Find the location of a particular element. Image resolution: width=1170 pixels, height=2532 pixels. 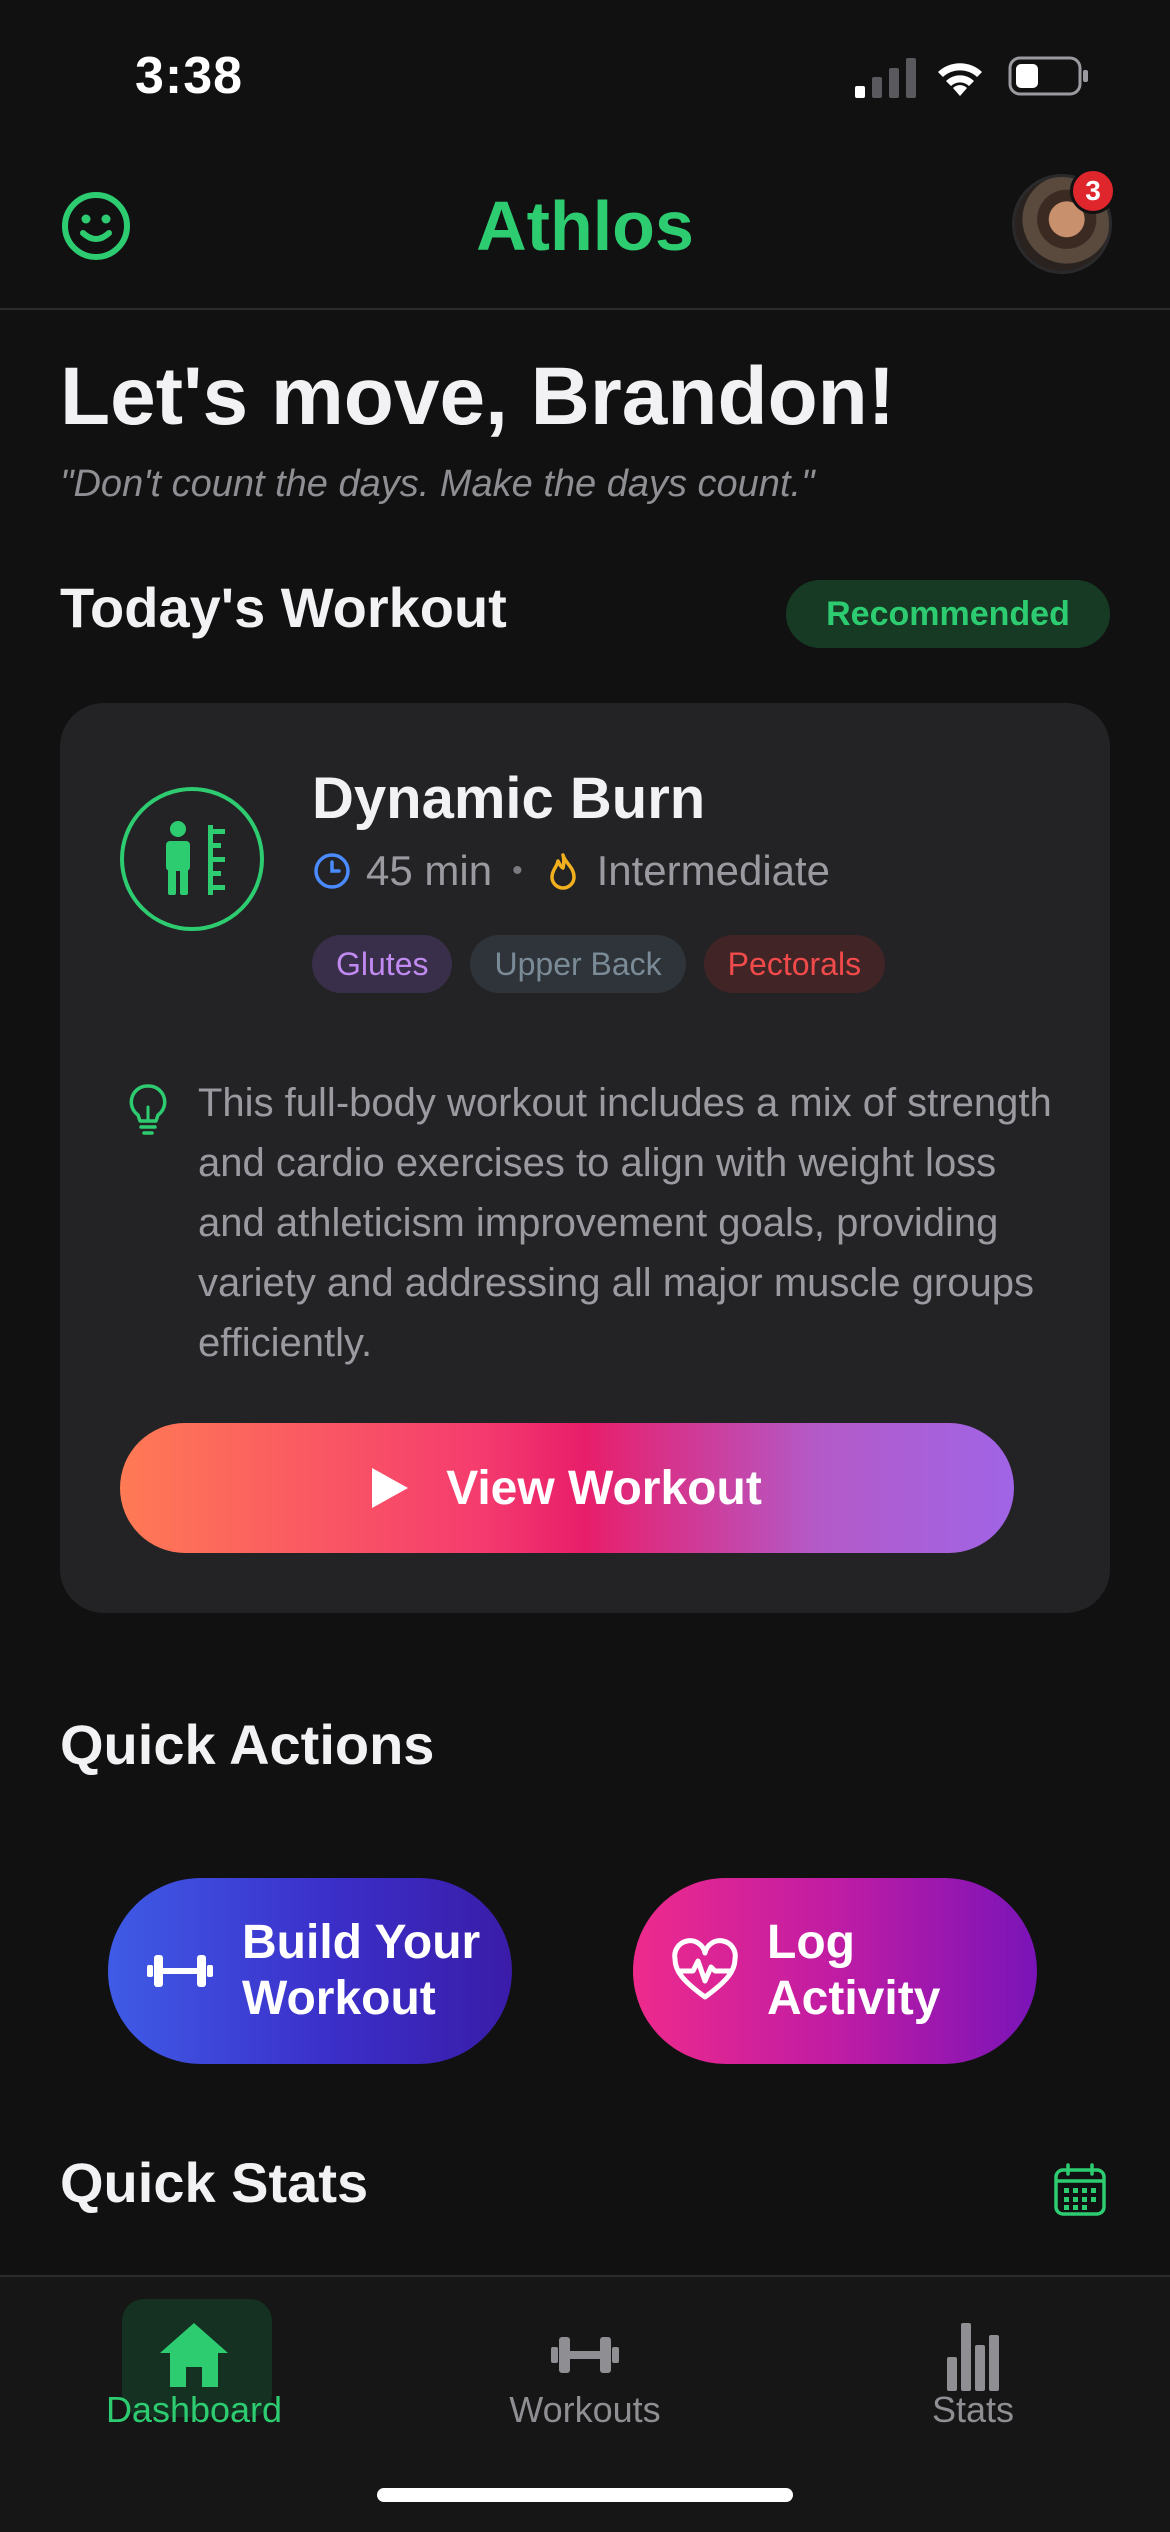

battery-icon is located at coordinates (1048, 76).